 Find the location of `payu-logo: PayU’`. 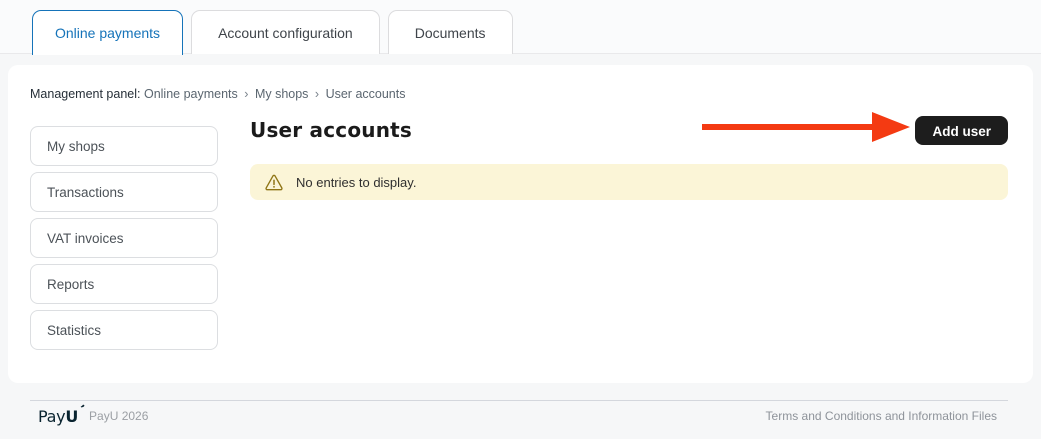

payu-logo: PayU’ is located at coordinates (62, 414).